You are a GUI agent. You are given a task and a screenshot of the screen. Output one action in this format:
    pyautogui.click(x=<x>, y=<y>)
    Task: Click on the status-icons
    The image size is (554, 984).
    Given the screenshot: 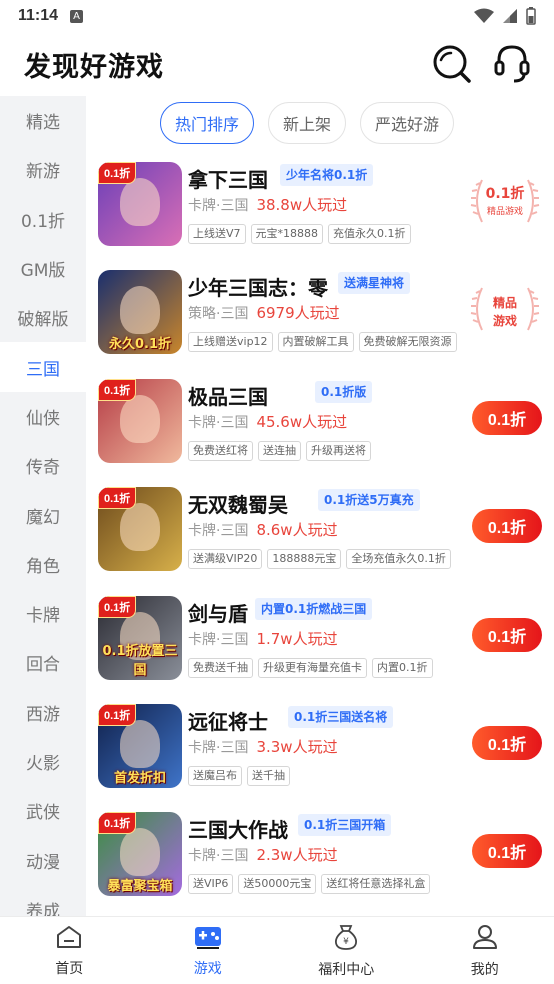 What is the action you would take?
    pyautogui.click(x=505, y=16)
    